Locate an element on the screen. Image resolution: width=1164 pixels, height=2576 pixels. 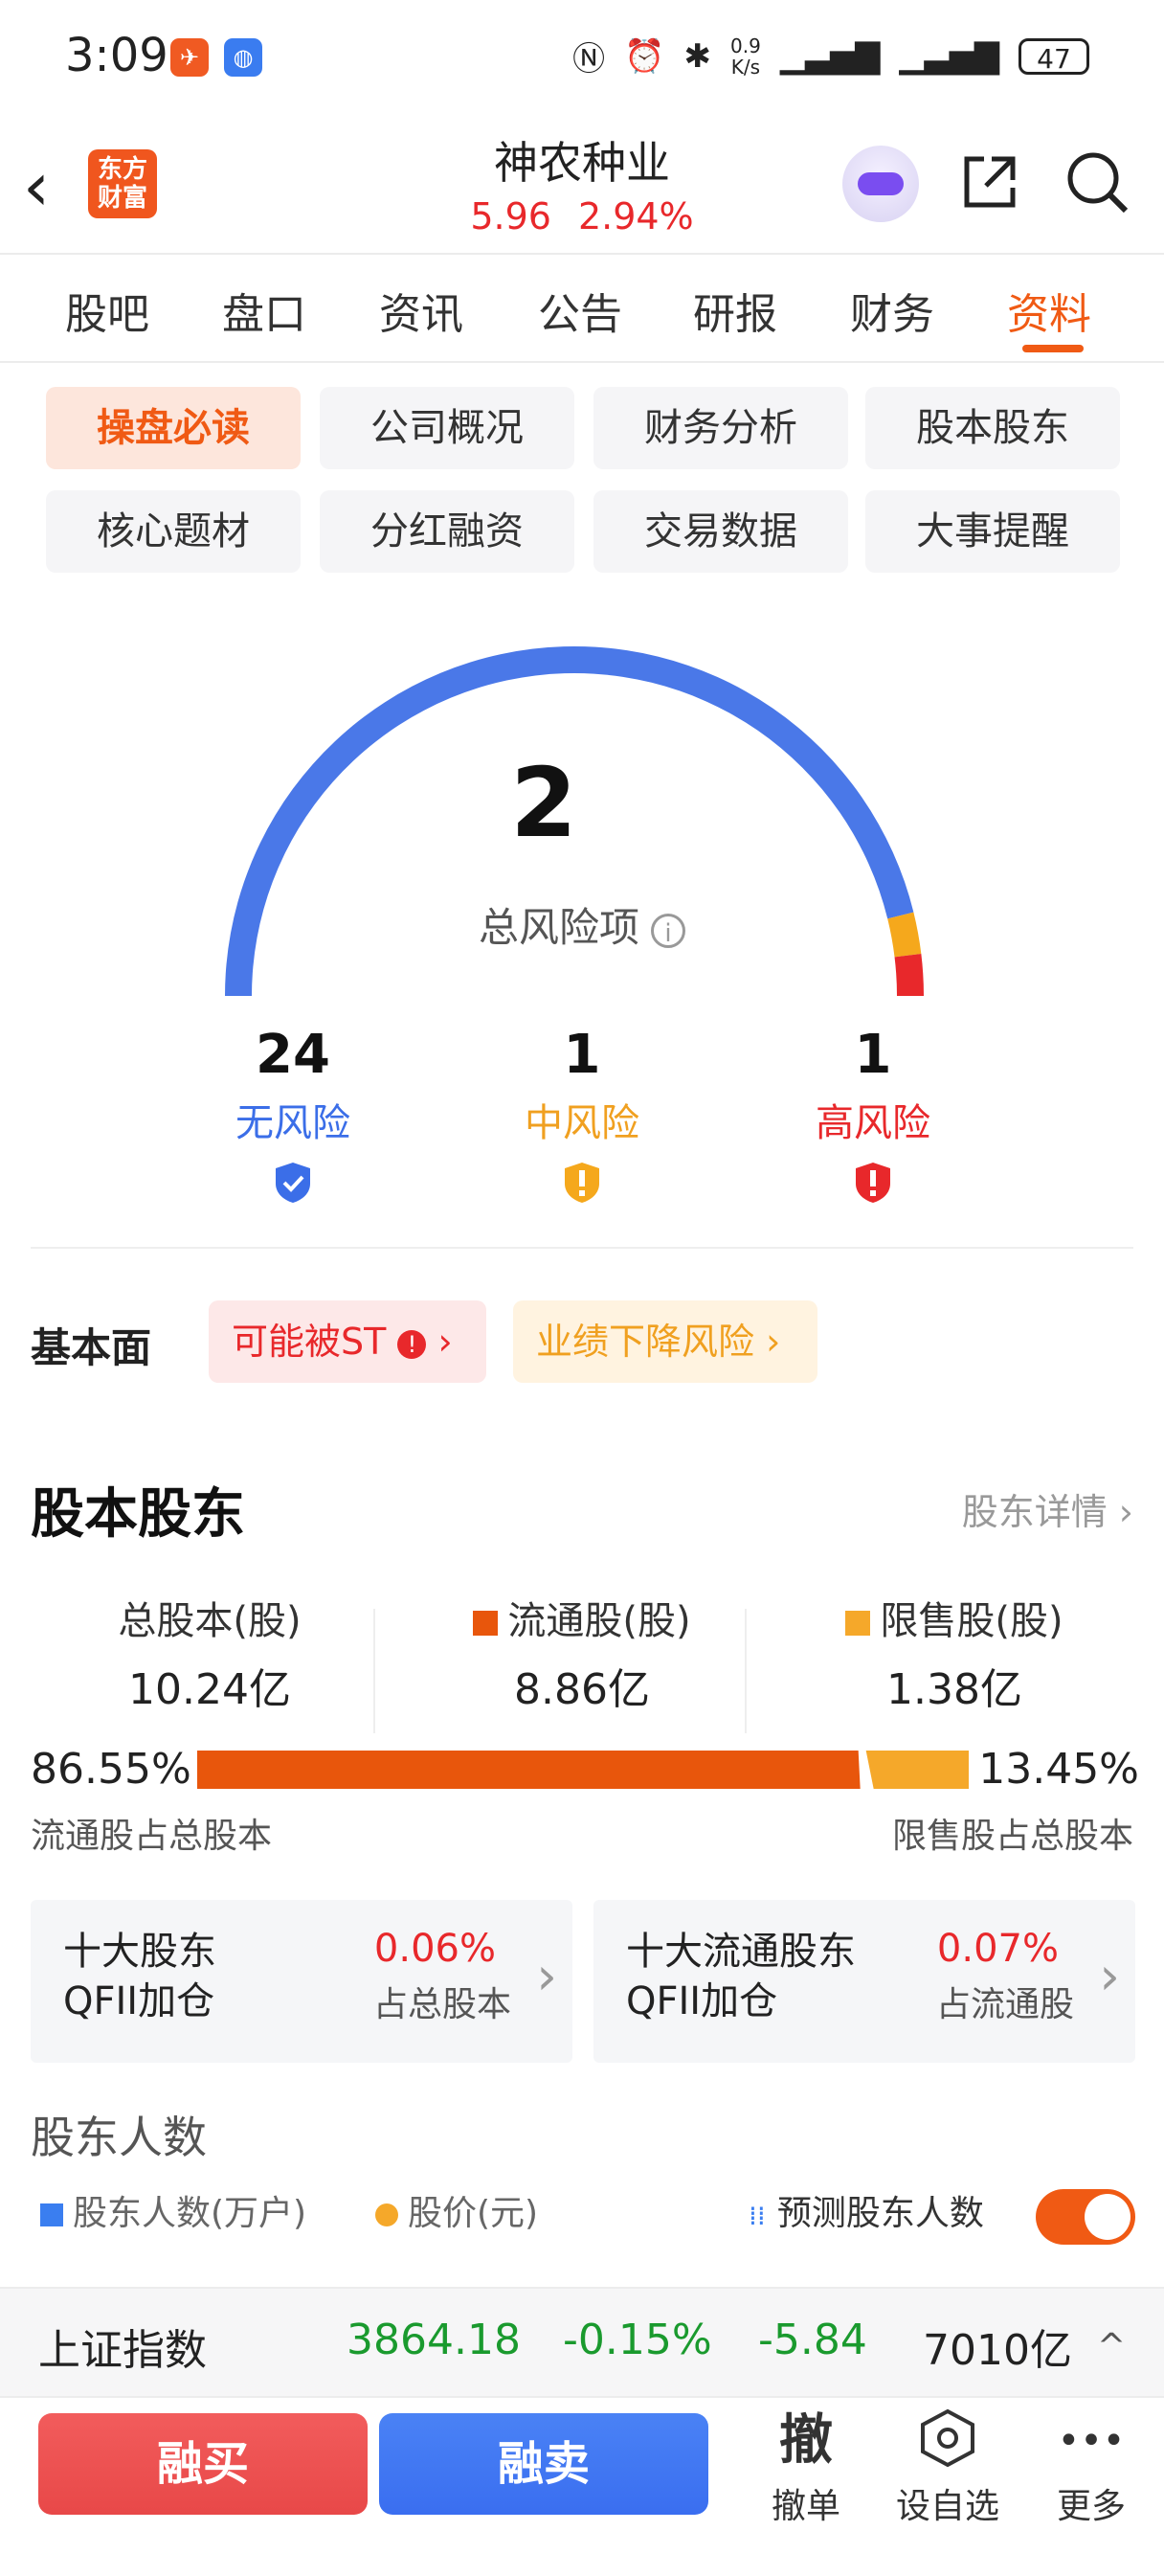
tab-pankou: 盘口 is located at coordinates (264, 310).